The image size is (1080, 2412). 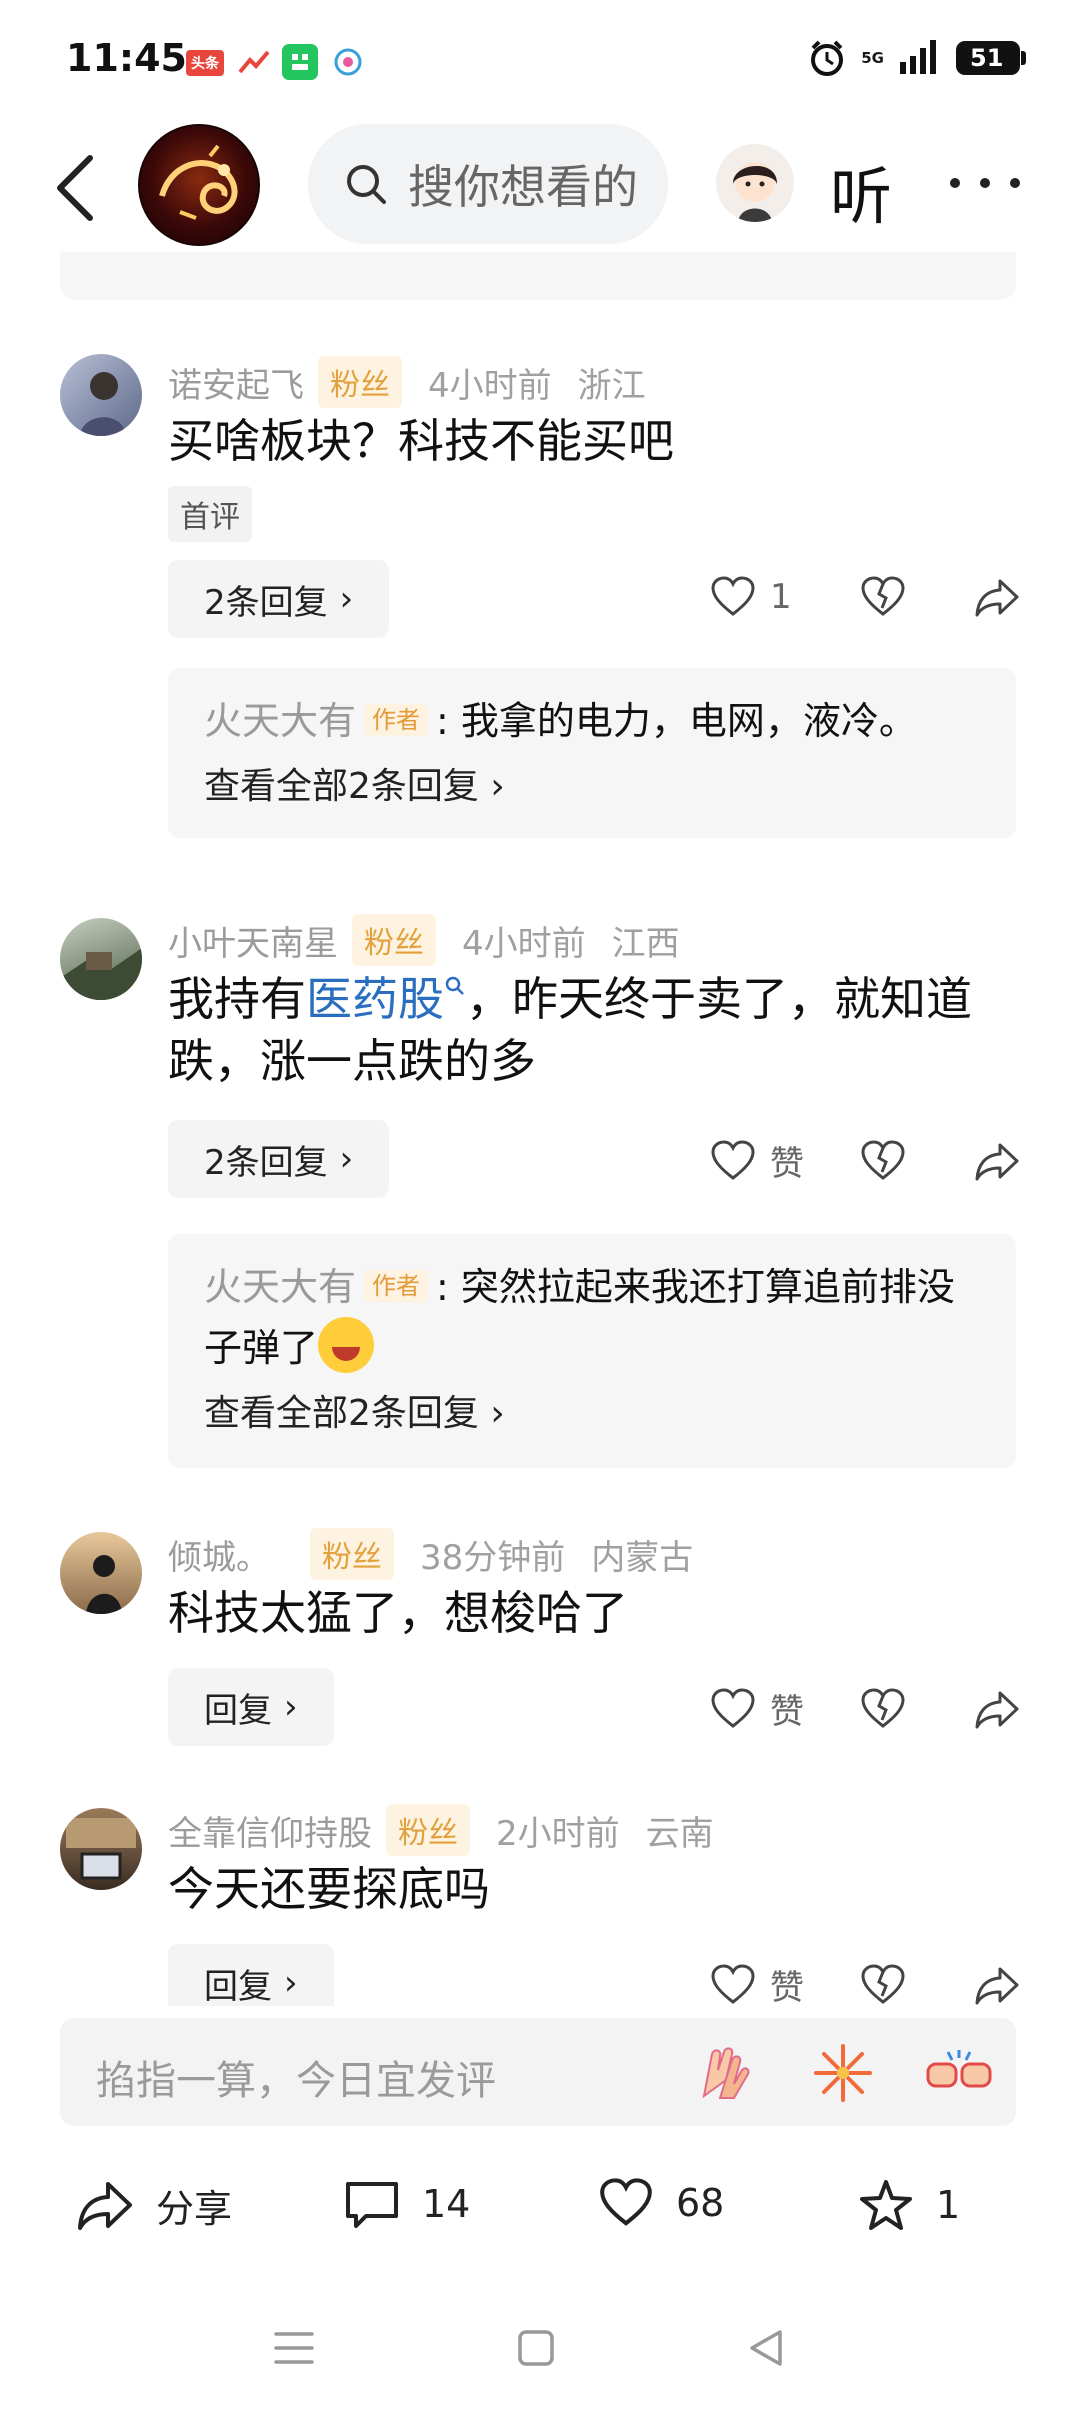 I want to click on author-reply-preview: 火天大有 作者: 突然拉起来我还打算追前排没子弹了 查看全部2条回复 ›, so click(x=592, y=1351).